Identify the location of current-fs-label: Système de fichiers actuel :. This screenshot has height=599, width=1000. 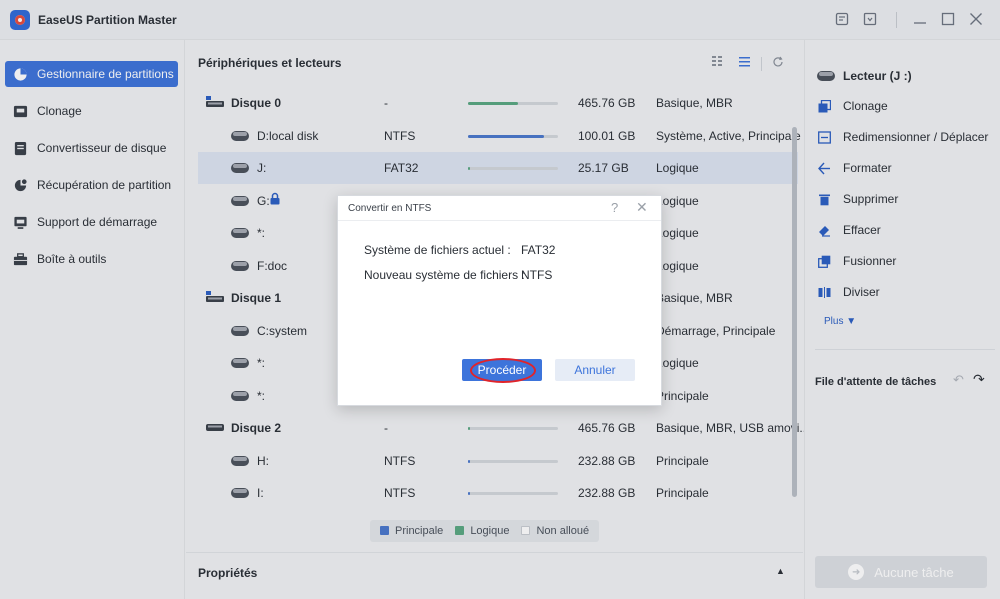
(437, 250).